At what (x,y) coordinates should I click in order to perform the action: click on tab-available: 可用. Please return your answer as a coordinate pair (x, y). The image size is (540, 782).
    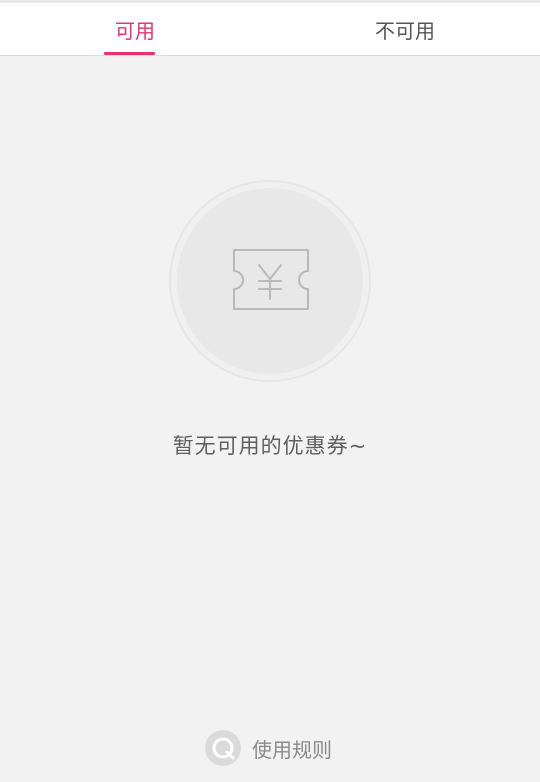
    Looking at the image, I should click on (135, 29).